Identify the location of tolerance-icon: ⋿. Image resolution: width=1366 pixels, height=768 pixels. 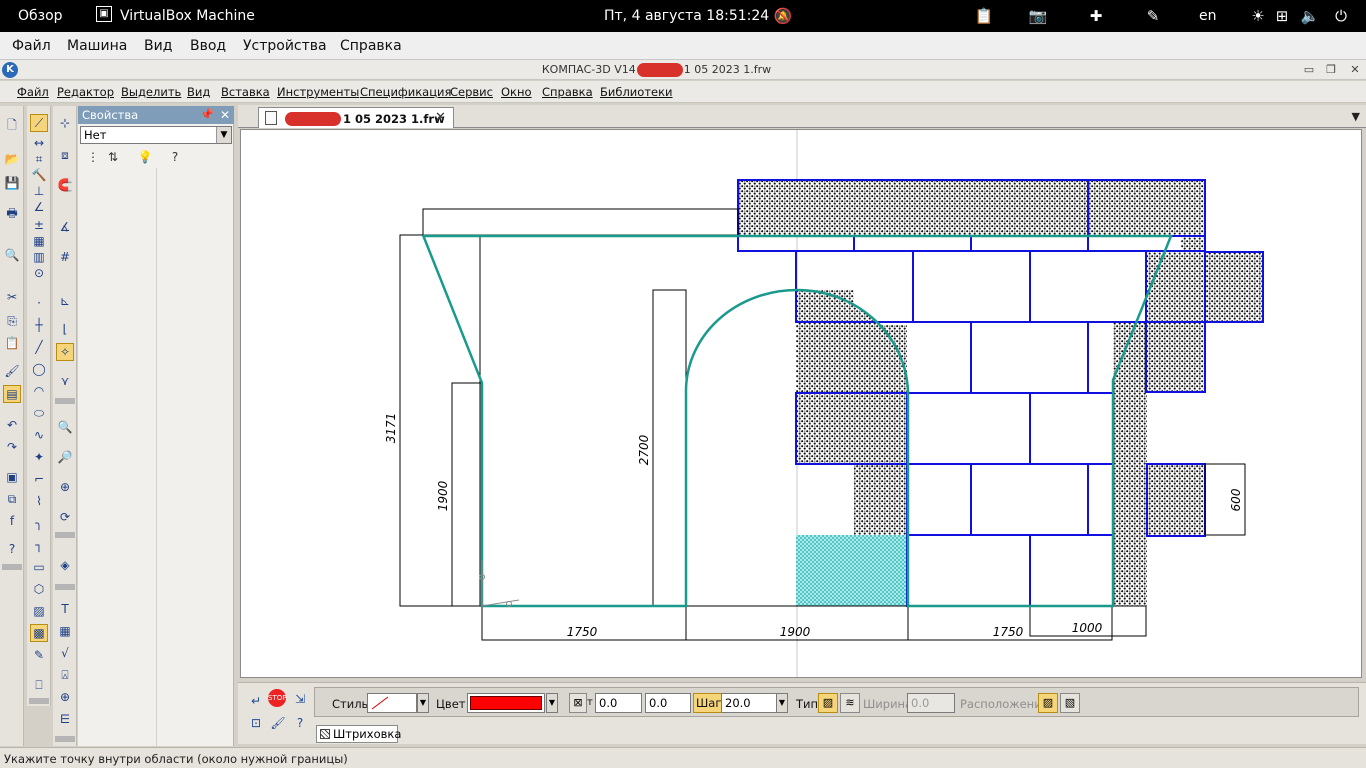
(65, 719).